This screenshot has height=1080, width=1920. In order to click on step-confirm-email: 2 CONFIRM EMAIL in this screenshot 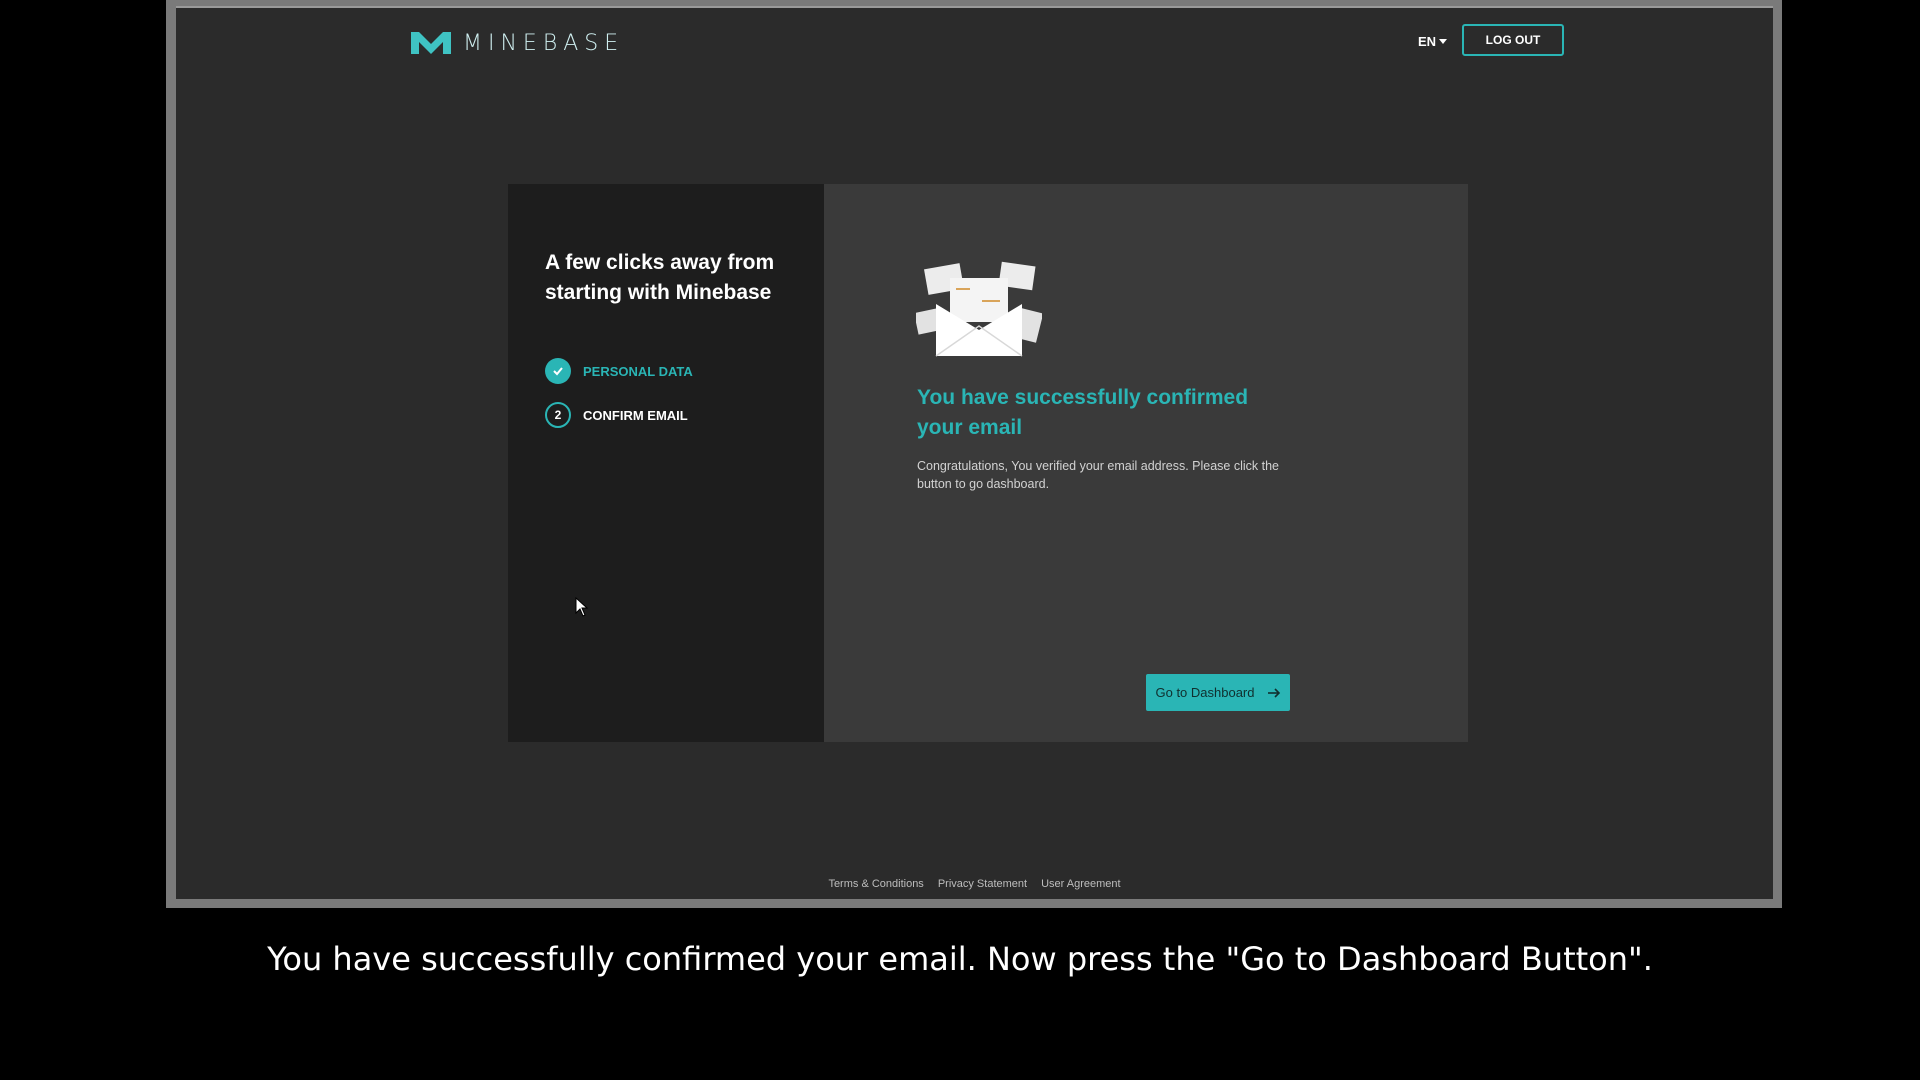, I will do `click(616, 415)`.